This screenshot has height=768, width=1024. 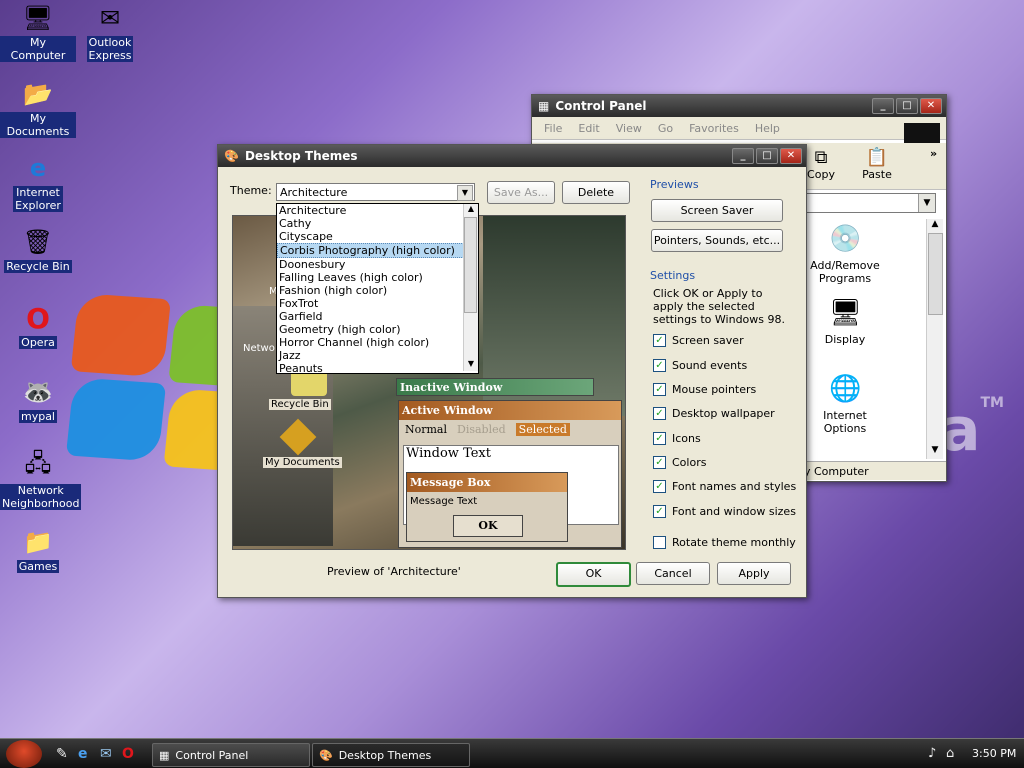 I want to click on checkbox-box, so click(x=659, y=542).